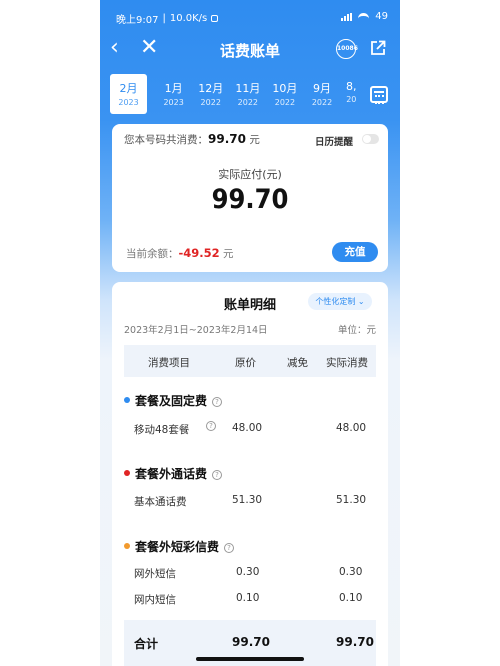  Describe the element at coordinates (247, 94) in the screenshot. I see `month-tab: 11月 2022` at that location.